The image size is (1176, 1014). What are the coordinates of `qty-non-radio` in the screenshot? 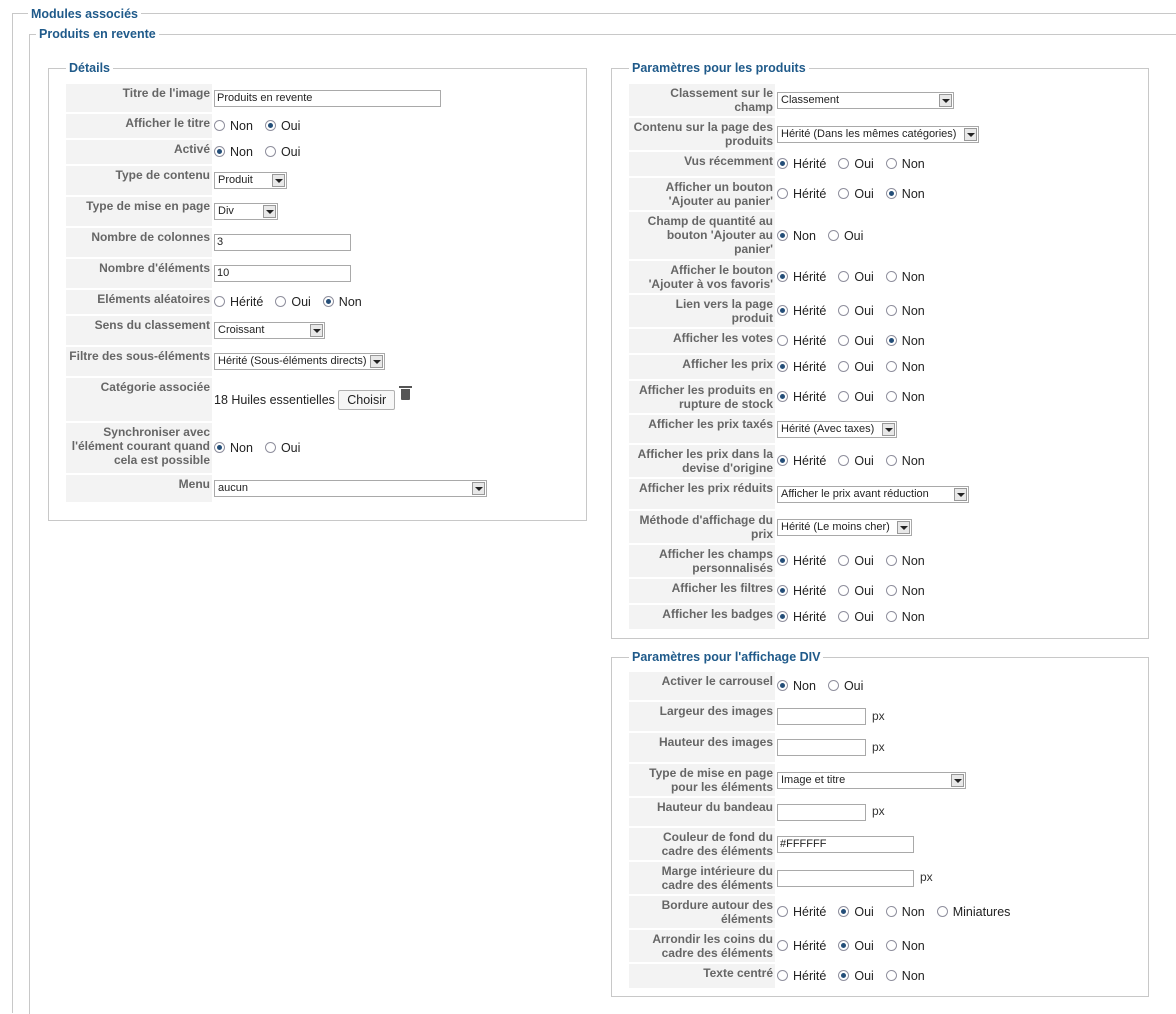 It's located at (782, 235).